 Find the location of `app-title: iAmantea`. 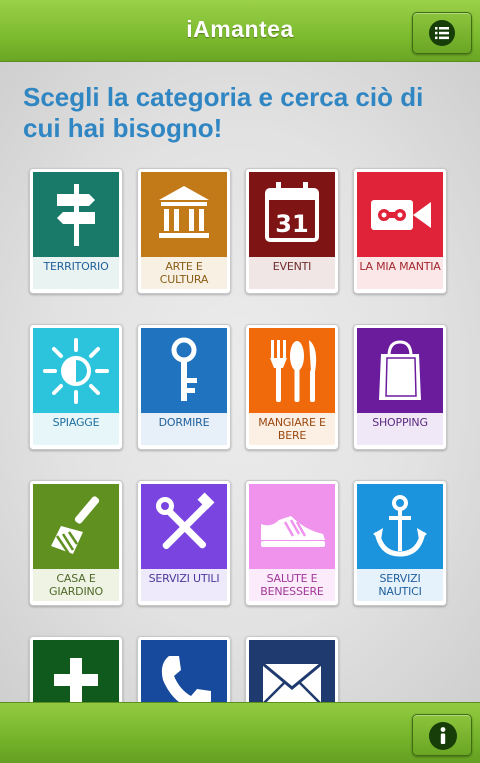

app-title: iAmantea is located at coordinates (240, 29).